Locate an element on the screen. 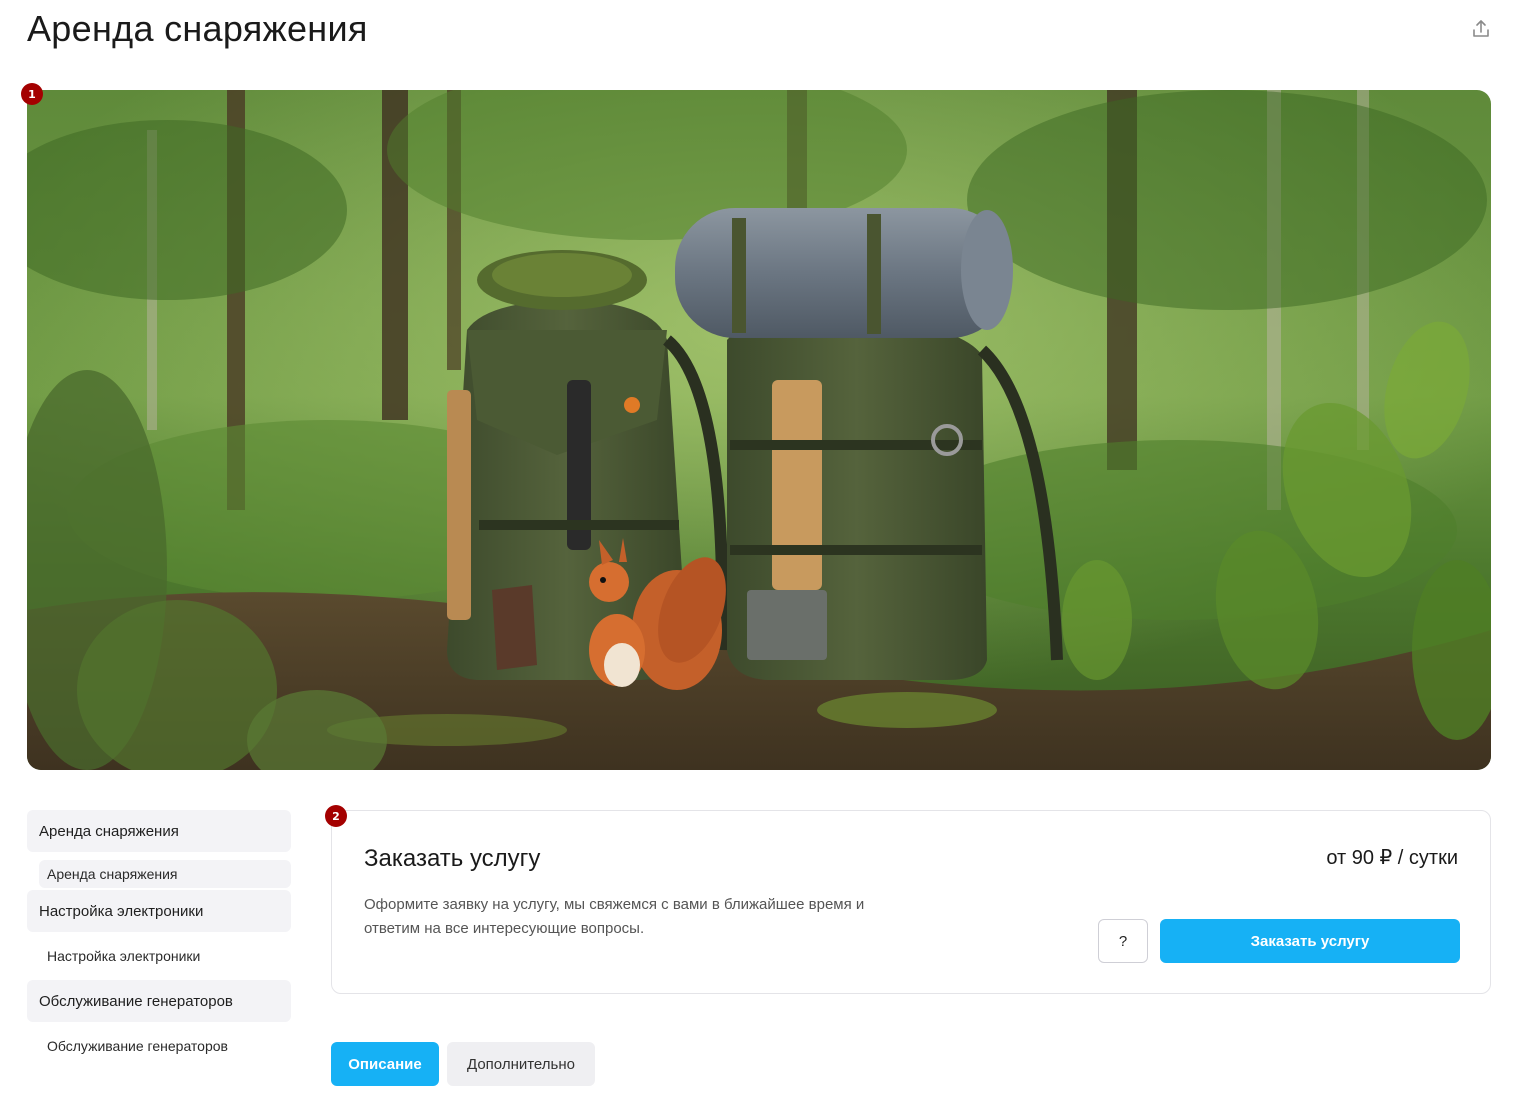  share-upload-icon is located at coordinates (1481, 28).